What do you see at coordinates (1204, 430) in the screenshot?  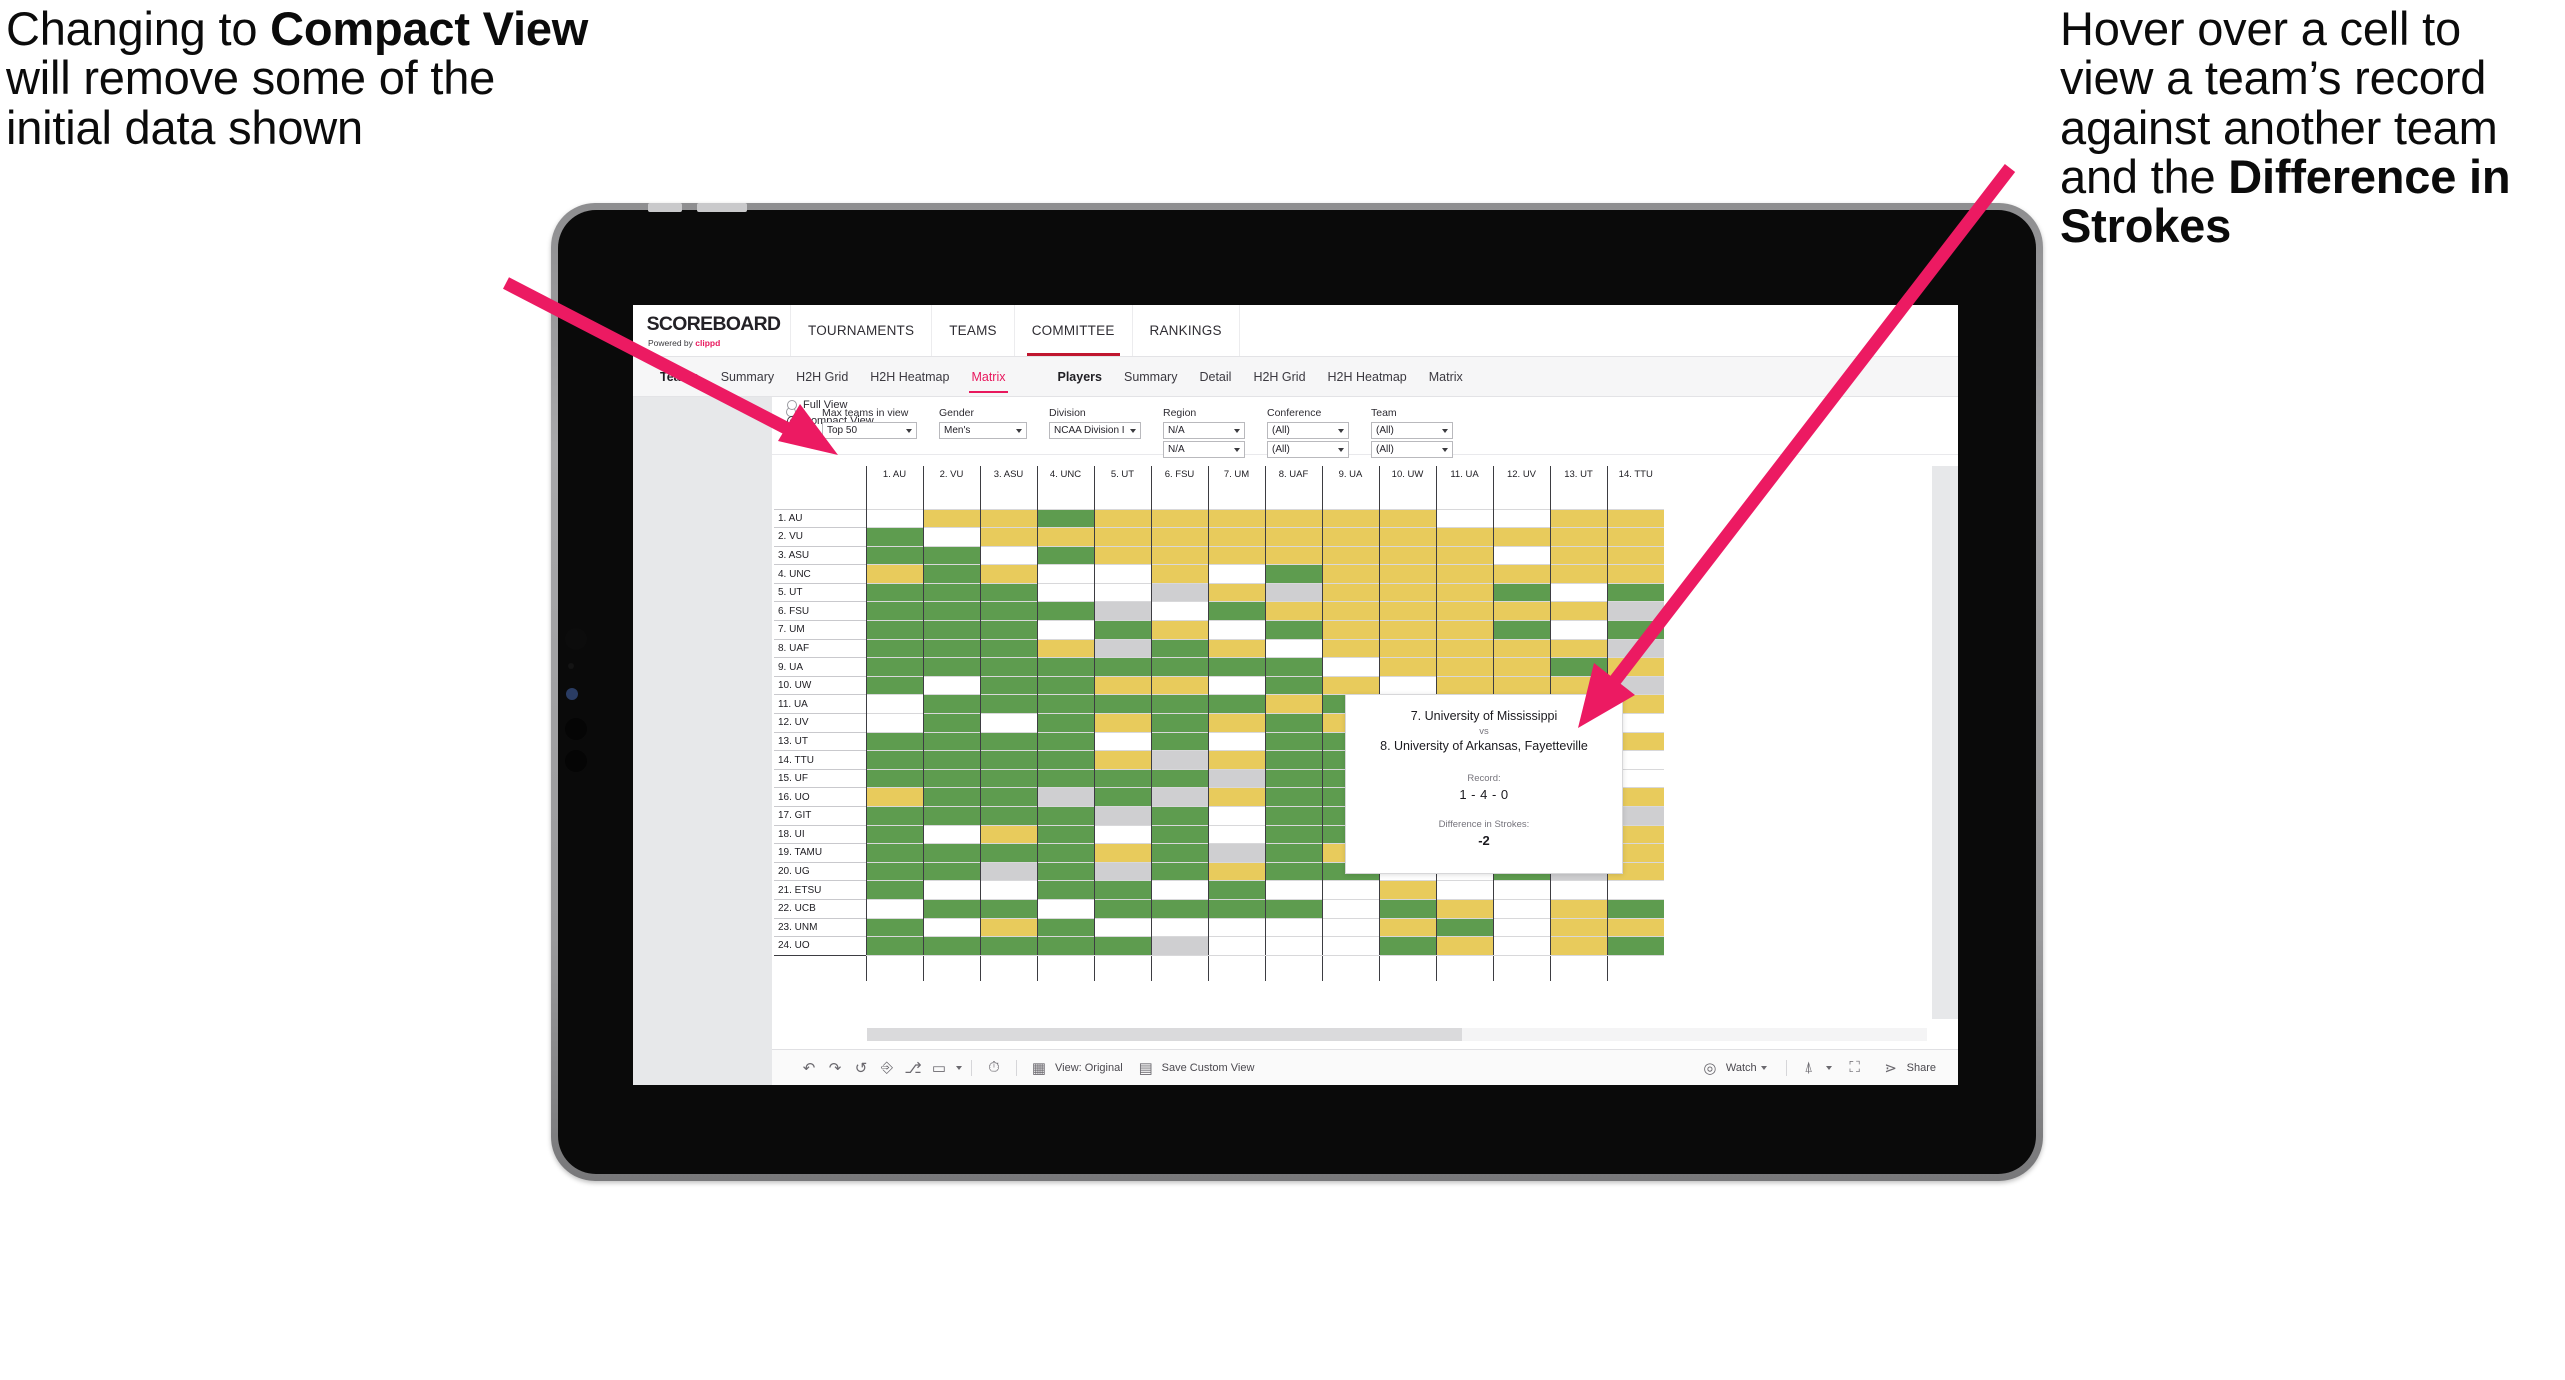 I see `filter-region-select-1: N/A` at bounding box center [1204, 430].